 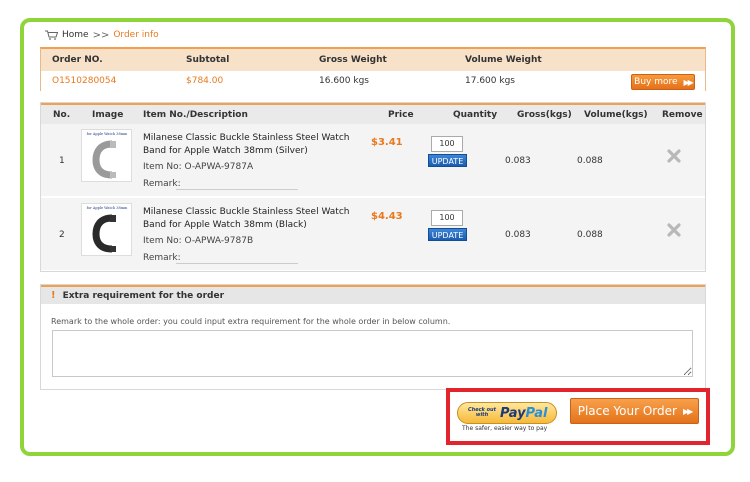 What do you see at coordinates (62, 235) in the screenshot?
I see `row-number: 2` at bounding box center [62, 235].